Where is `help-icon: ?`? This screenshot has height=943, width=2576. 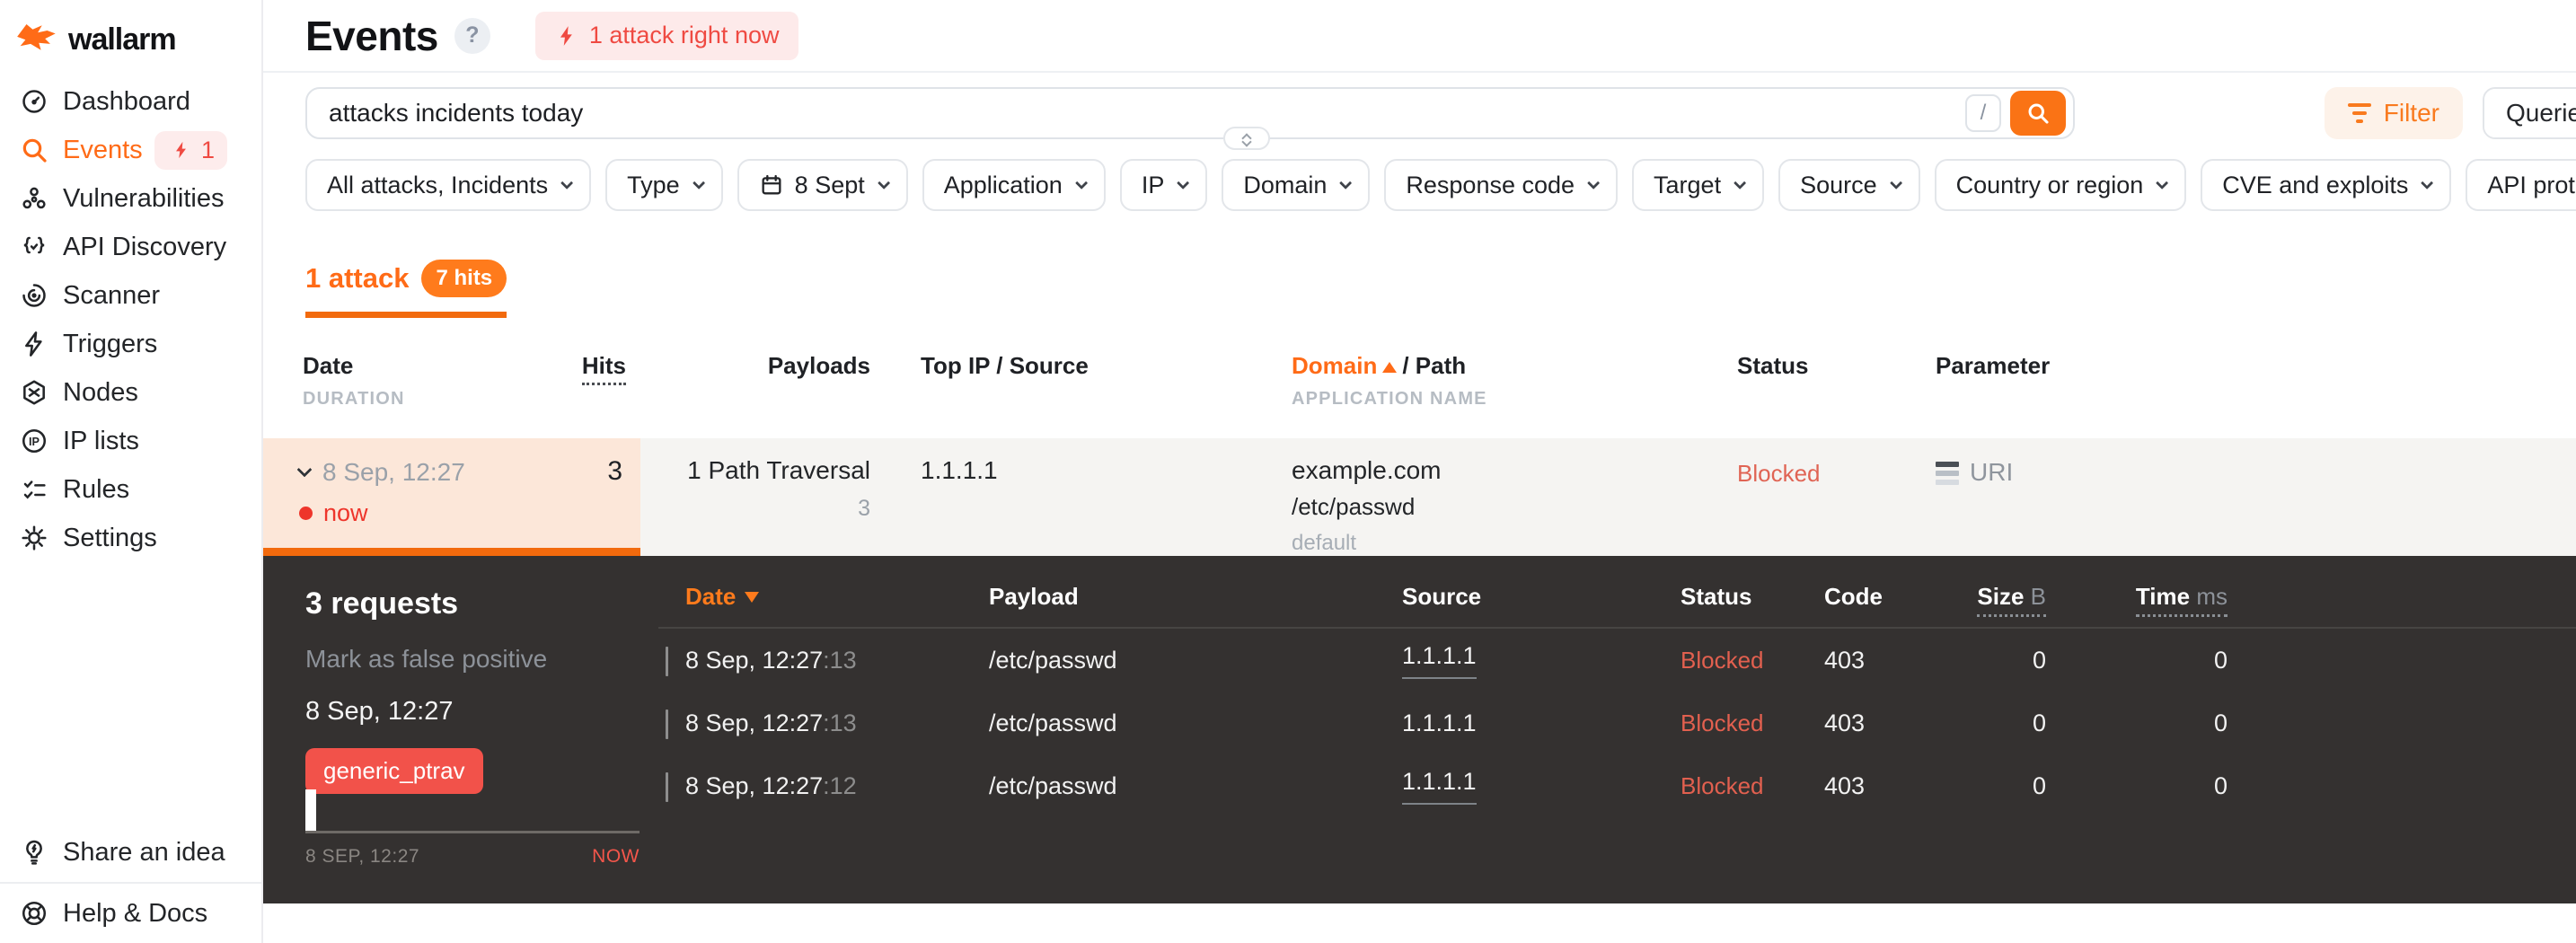 help-icon: ? is located at coordinates (472, 35).